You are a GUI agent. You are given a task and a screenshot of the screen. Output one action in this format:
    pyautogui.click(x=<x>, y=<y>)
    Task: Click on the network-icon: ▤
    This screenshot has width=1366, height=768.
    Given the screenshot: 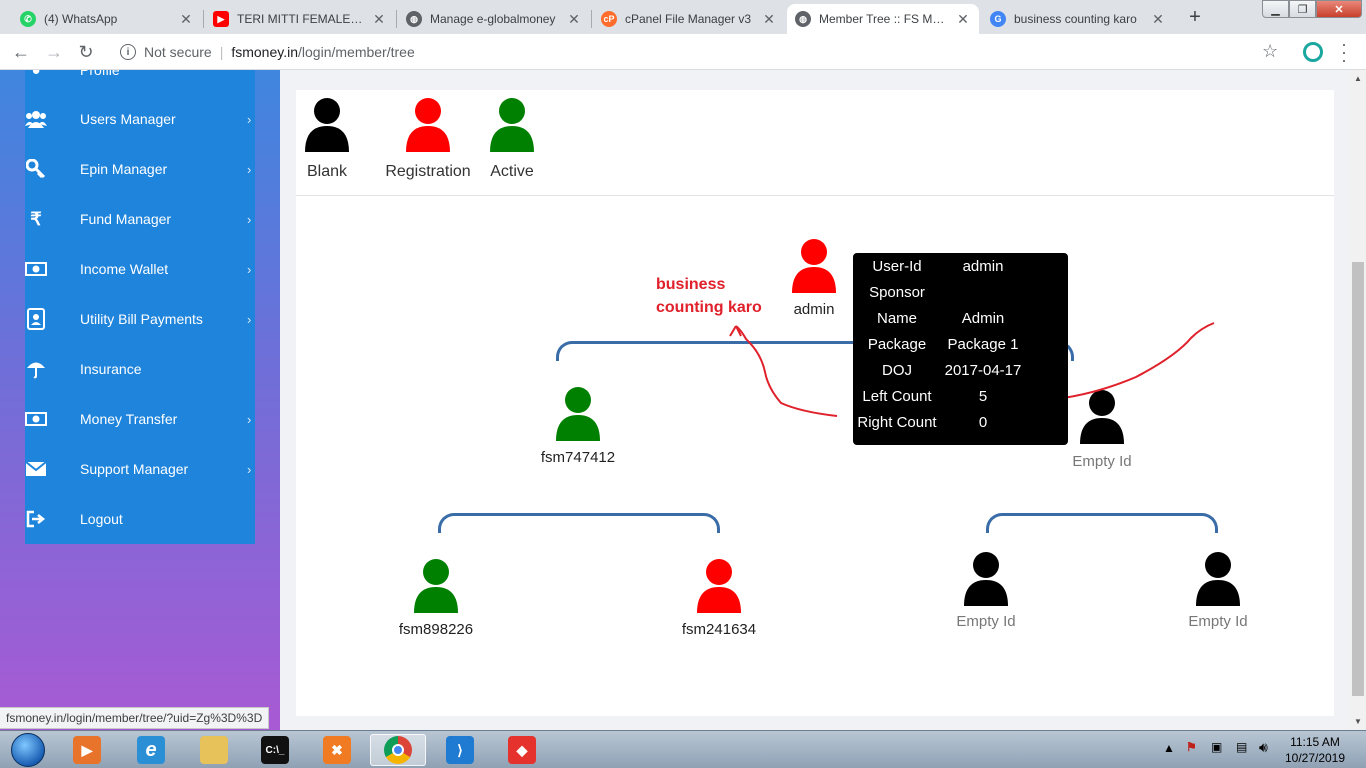 What is the action you would take?
    pyautogui.click(x=1241, y=747)
    